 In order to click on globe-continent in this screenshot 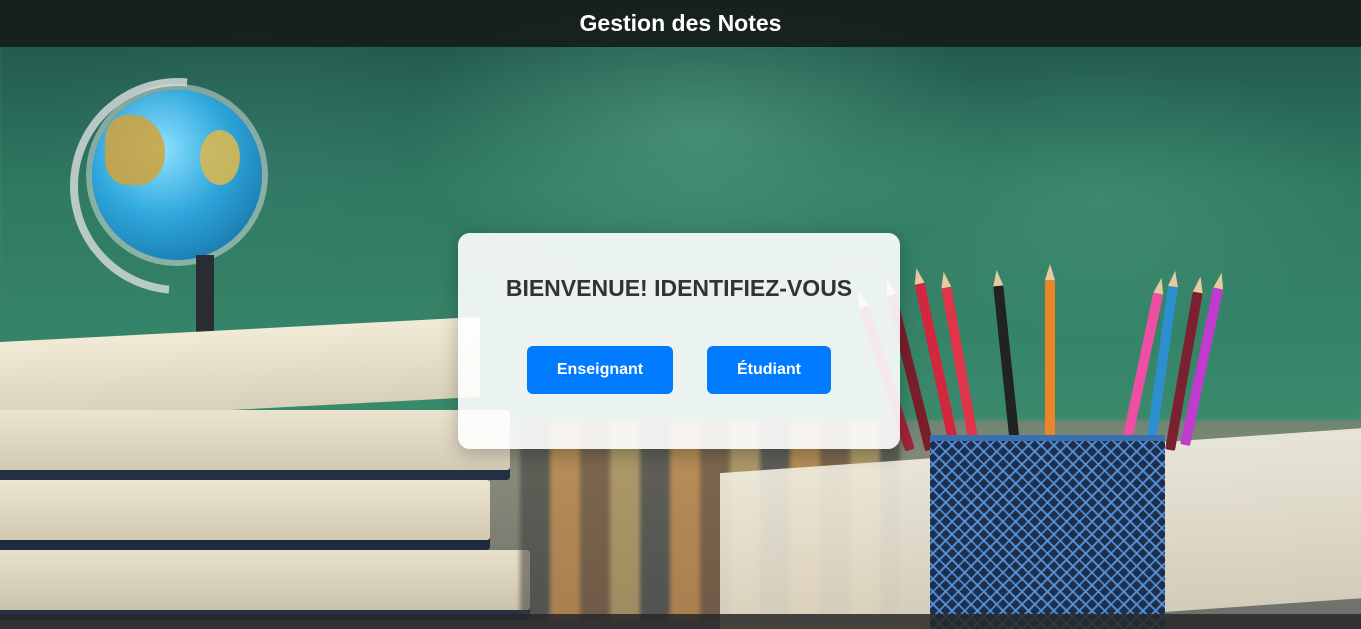, I will do `click(220, 157)`.